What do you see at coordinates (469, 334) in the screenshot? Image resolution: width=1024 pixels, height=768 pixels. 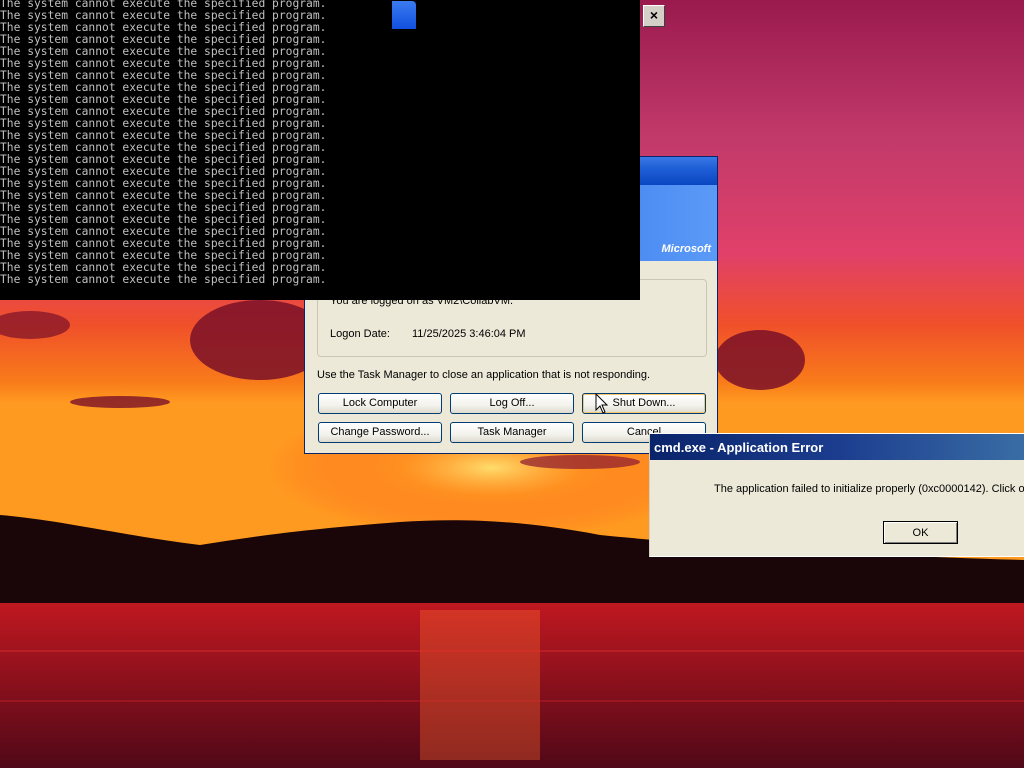 I see `logon-date-value: 11/25/2025 3:46:04 PM` at bounding box center [469, 334].